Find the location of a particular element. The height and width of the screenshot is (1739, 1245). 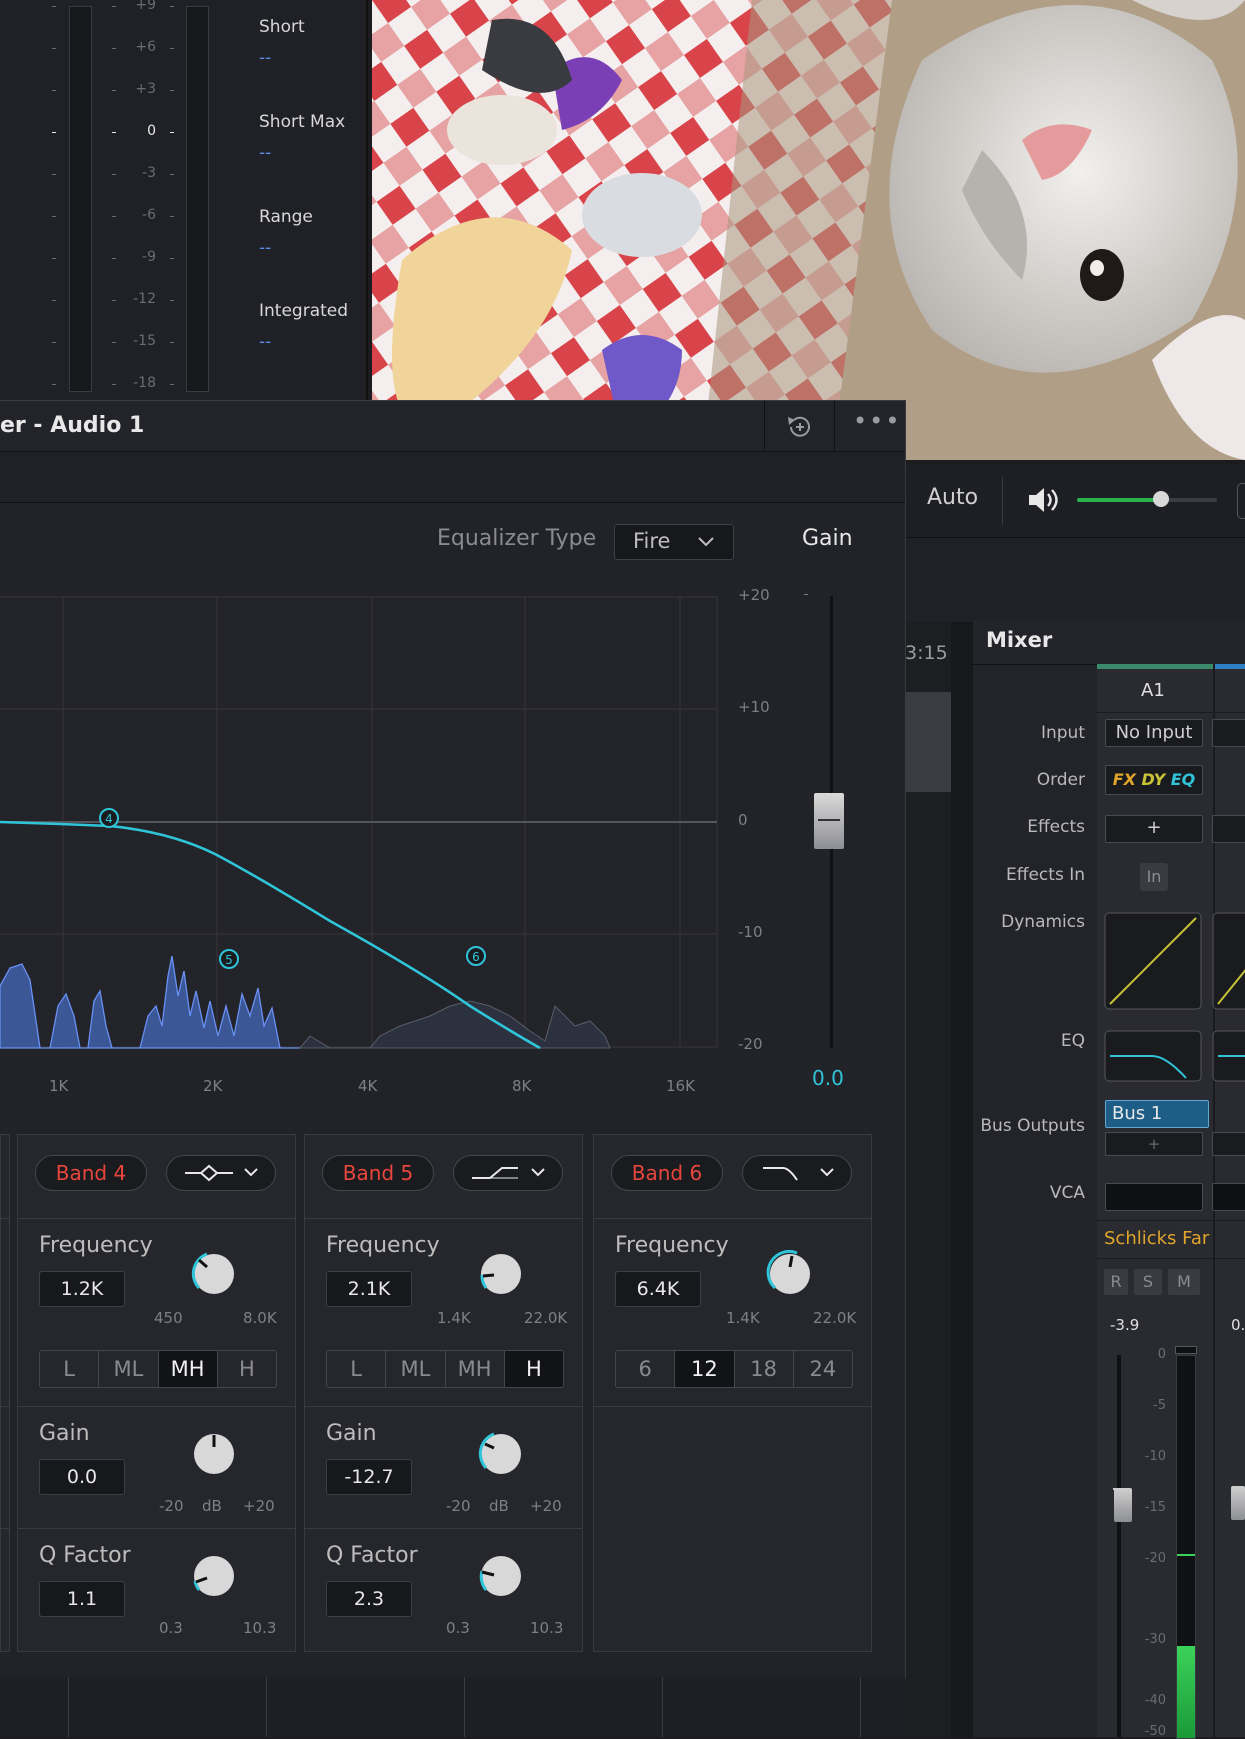

meter-scale-tick: 0 is located at coordinates (151, 131).